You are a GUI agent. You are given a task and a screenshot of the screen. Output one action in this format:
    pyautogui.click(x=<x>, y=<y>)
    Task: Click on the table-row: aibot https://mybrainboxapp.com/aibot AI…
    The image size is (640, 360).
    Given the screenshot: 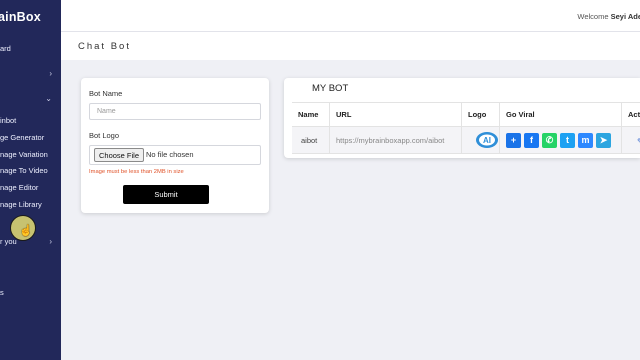 What is the action you would take?
    pyautogui.click(x=466, y=140)
    